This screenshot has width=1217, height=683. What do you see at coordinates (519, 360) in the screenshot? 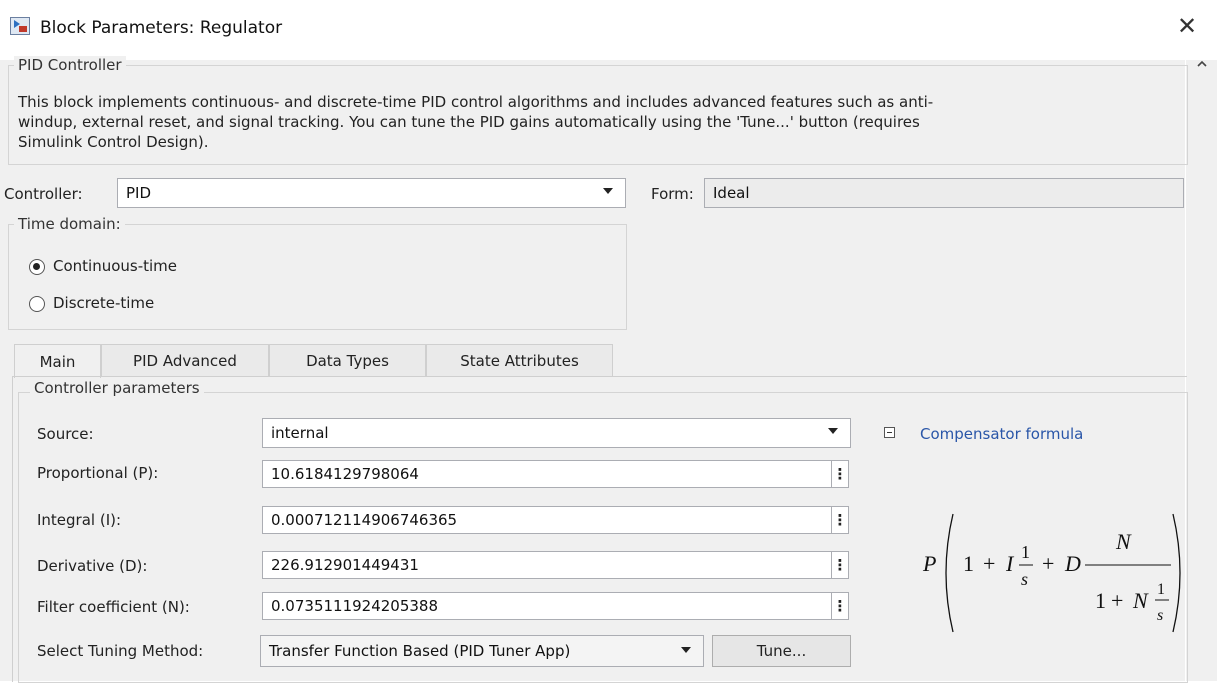
I see `tab-state-attributes: State Attributes` at bounding box center [519, 360].